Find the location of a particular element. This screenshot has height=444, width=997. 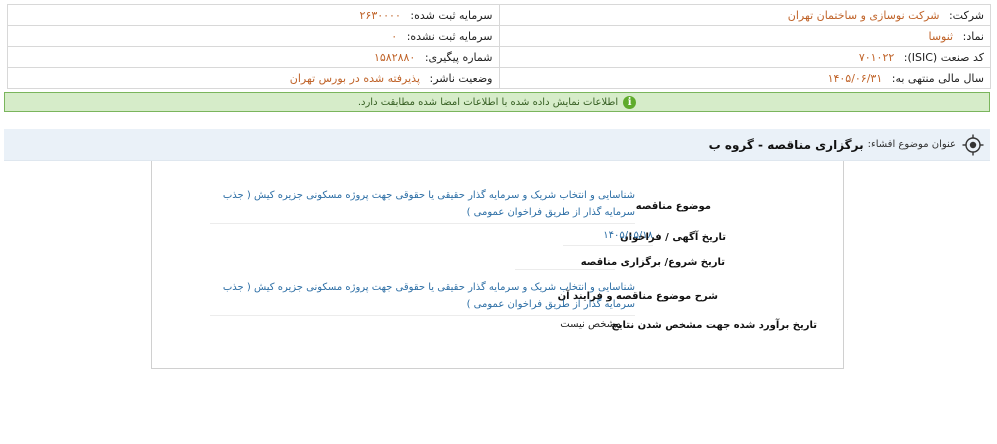

company-cell: شرکت: شرکت نوسازی و ساختمان تهران is located at coordinates (744, 15).